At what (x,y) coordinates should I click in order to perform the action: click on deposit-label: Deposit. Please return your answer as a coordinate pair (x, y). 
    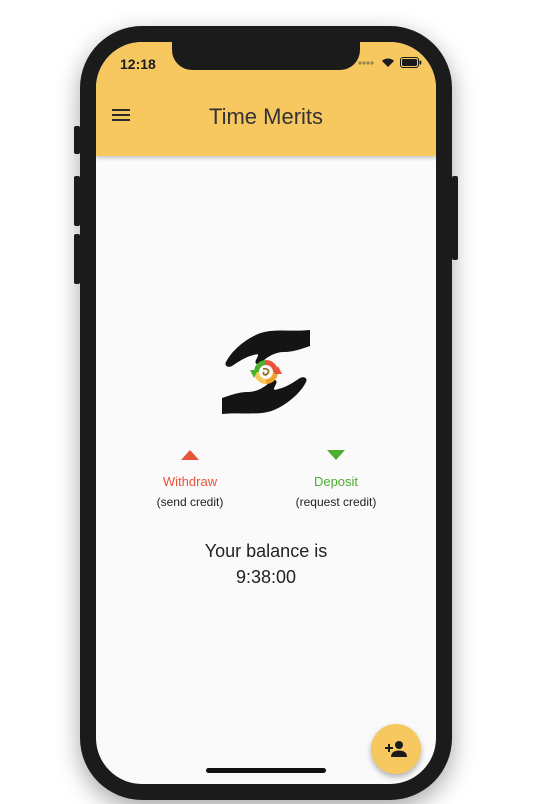
    Looking at the image, I should click on (336, 481).